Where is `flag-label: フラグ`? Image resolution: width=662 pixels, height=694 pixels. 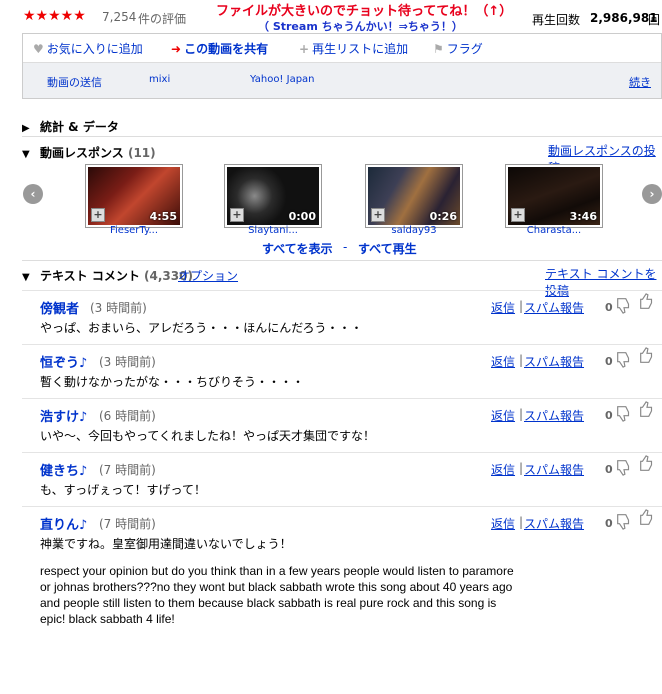 flag-label: フラグ is located at coordinates (464, 49).